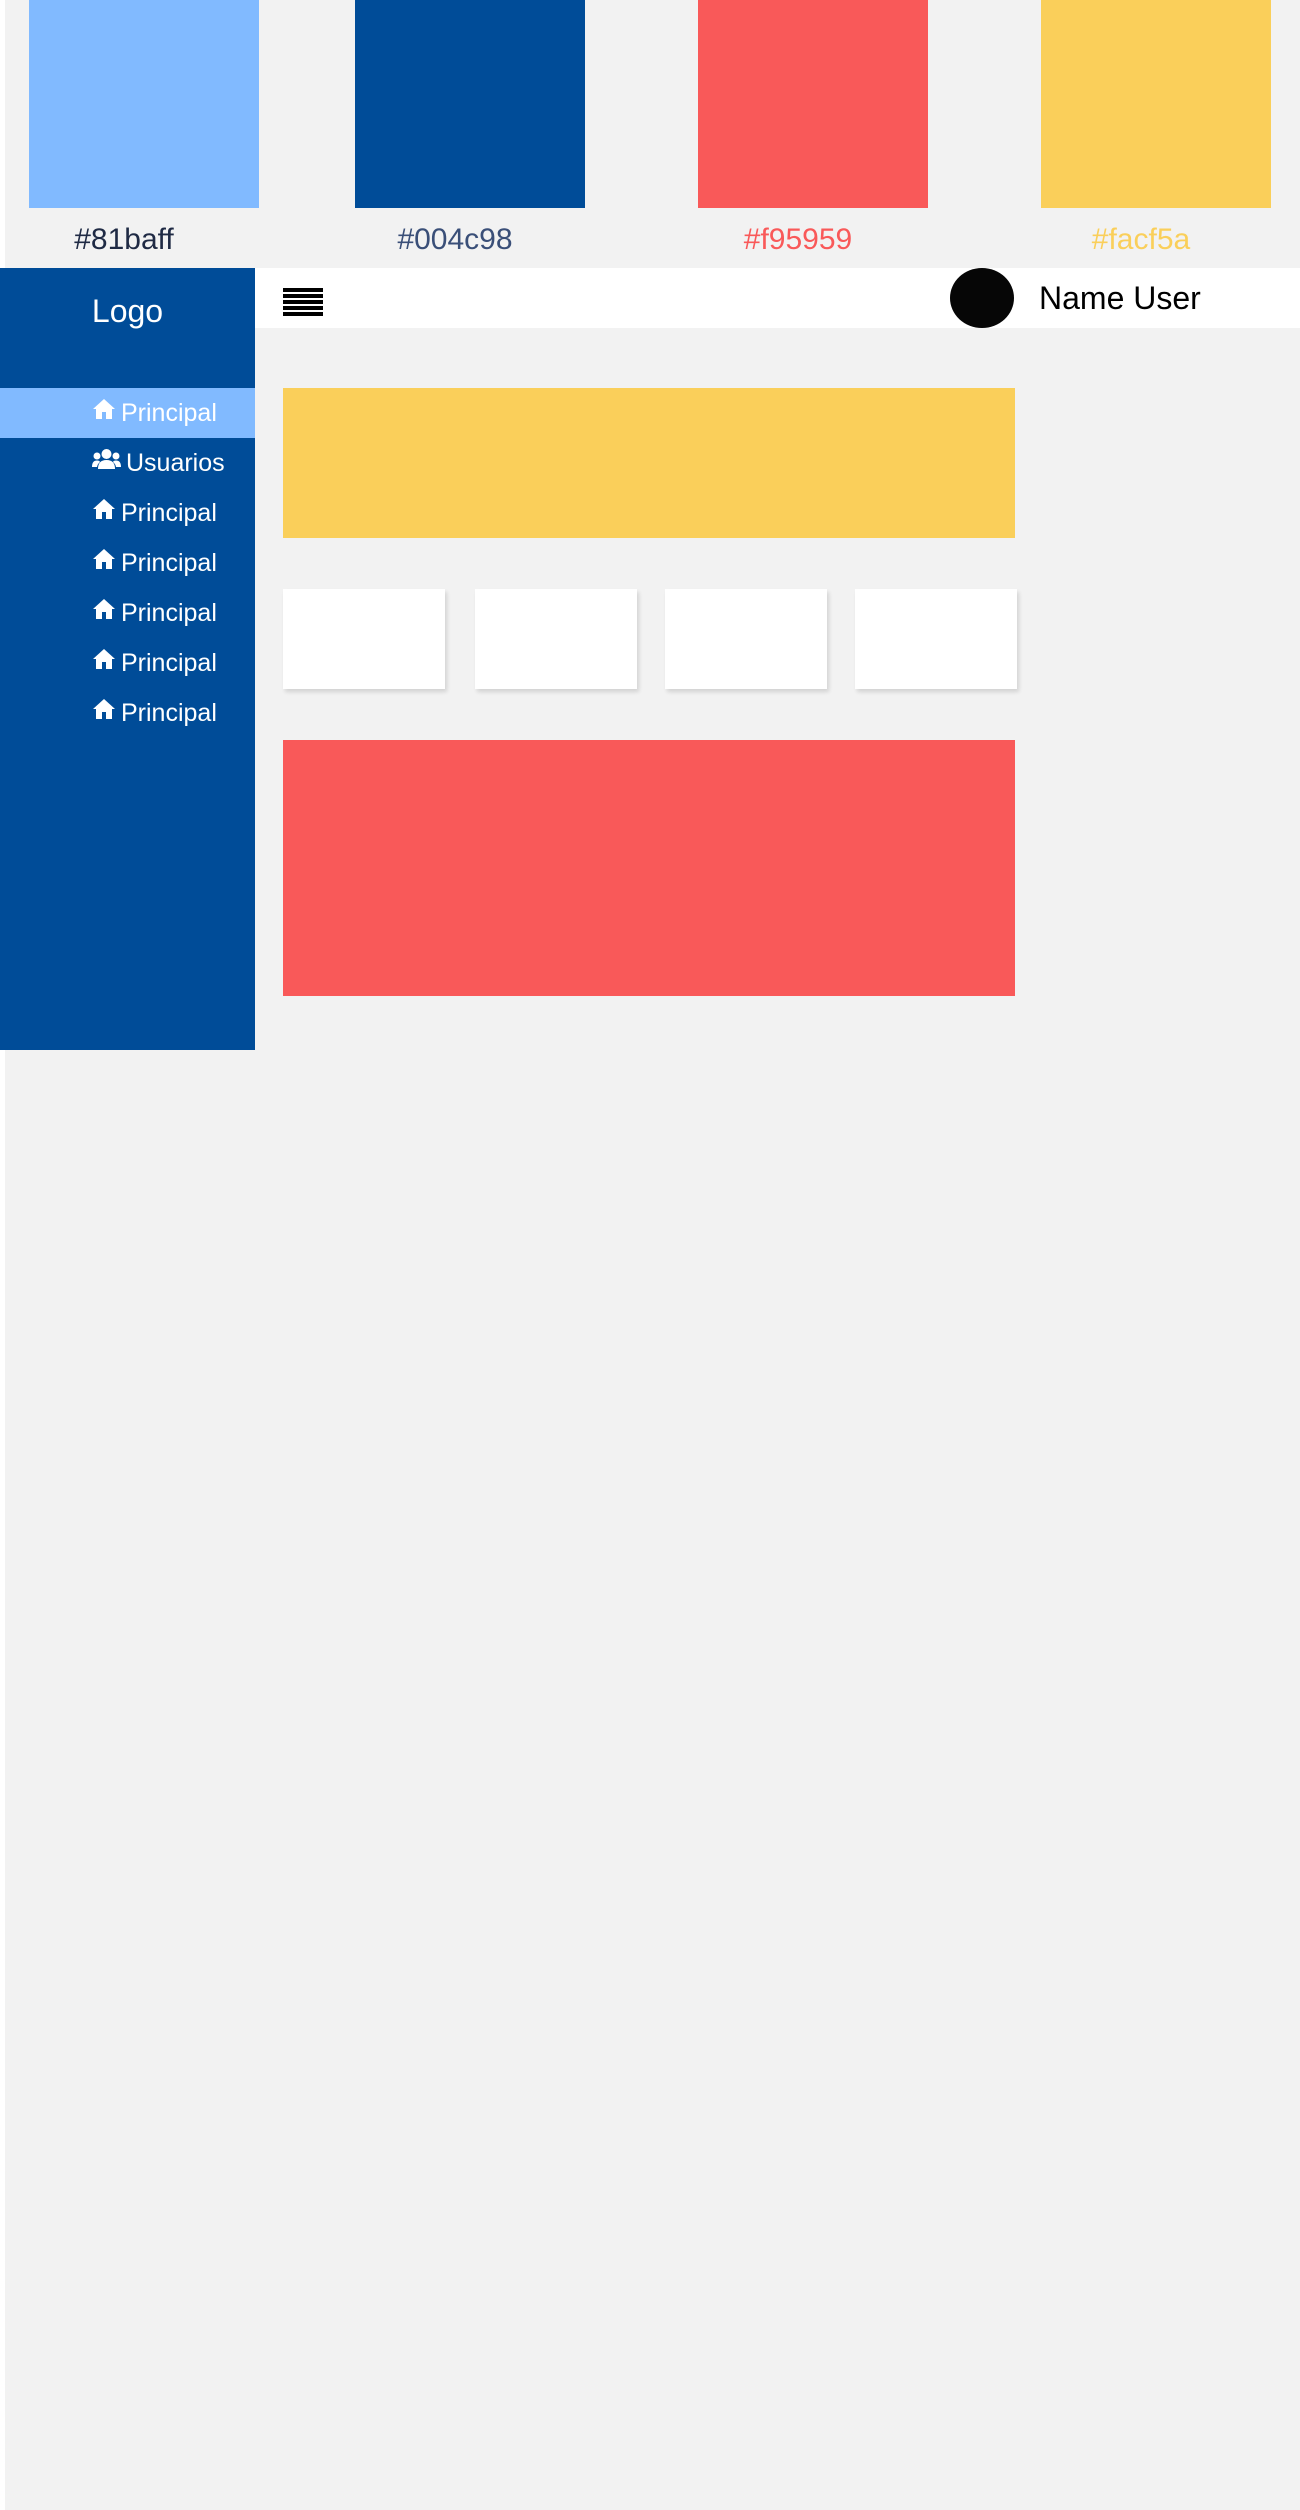 The width and height of the screenshot is (1300, 2510). What do you see at coordinates (470, 104) in the screenshot?
I see `color-swatch-dark-blue` at bounding box center [470, 104].